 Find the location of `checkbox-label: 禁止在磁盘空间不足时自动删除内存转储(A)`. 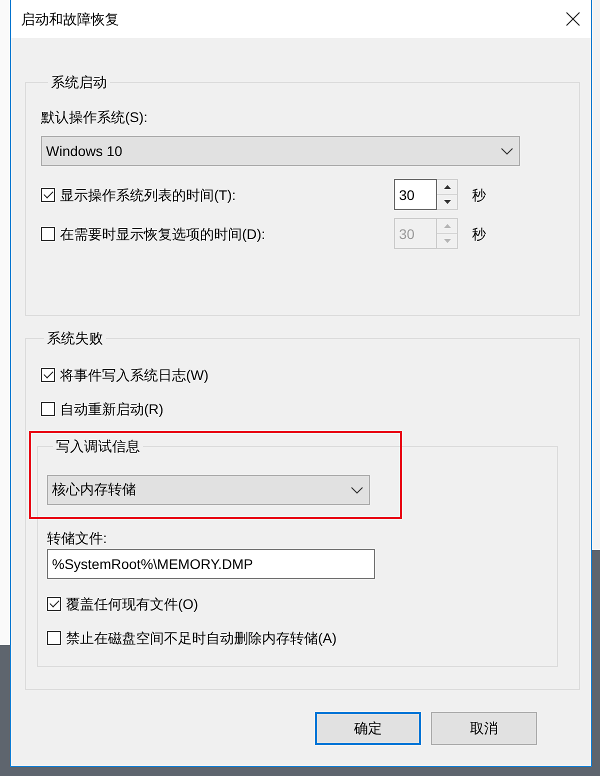

checkbox-label: 禁止在磁盘空间不足时自动删除内存转储(A) is located at coordinates (201, 638).